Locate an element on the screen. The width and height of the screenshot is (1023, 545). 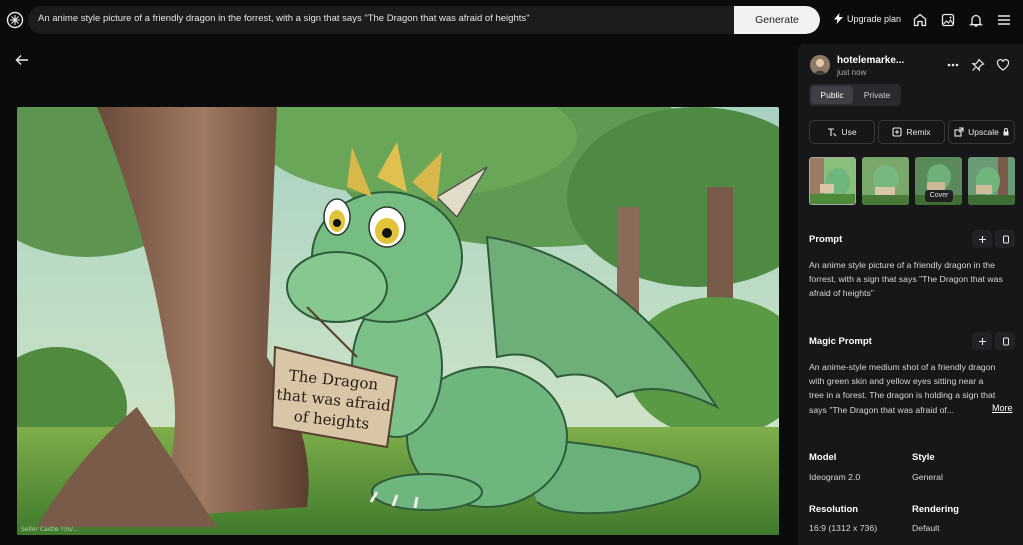
upscale-button: Upscale is located at coordinates (981, 132).